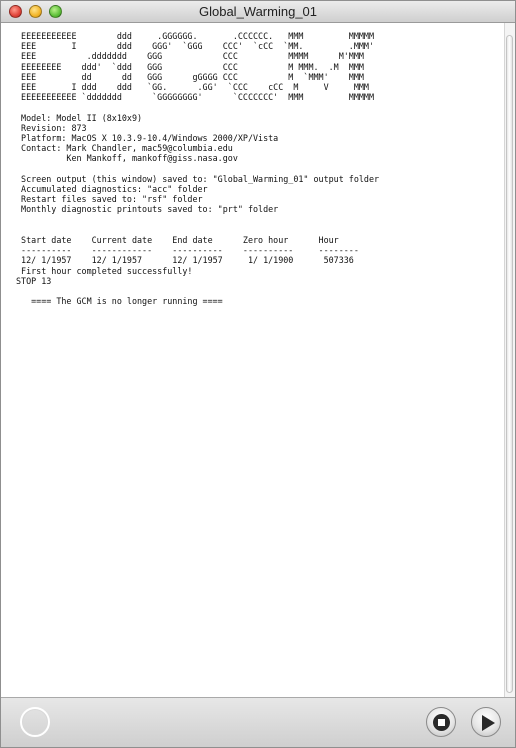  What do you see at coordinates (509, 364) in the screenshot?
I see `scroll-thumb` at bounding box center [509, 364].